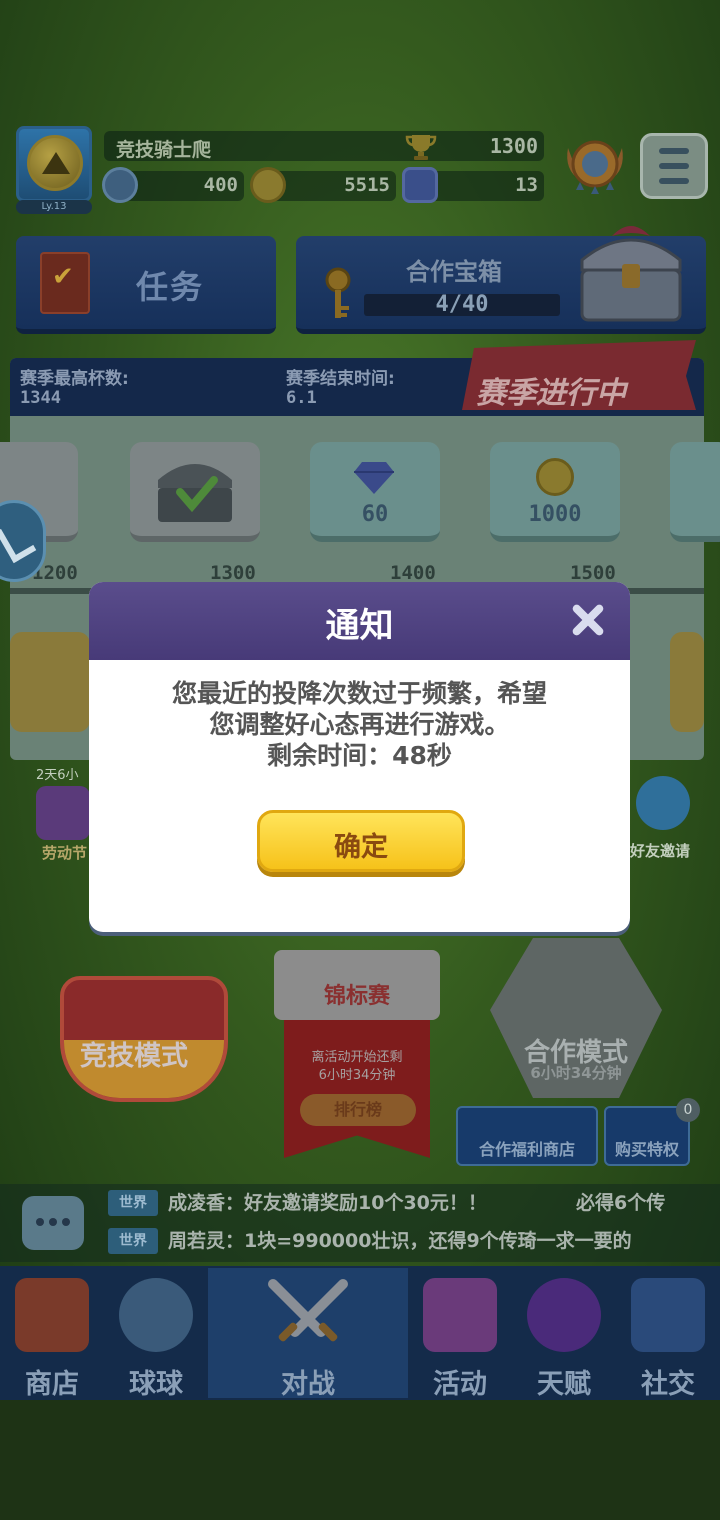 The height and width of the screenshot is (1520, 720). Describe the element at coordinates (588, 620) in the screenshot. I see `close-icon` at that location.